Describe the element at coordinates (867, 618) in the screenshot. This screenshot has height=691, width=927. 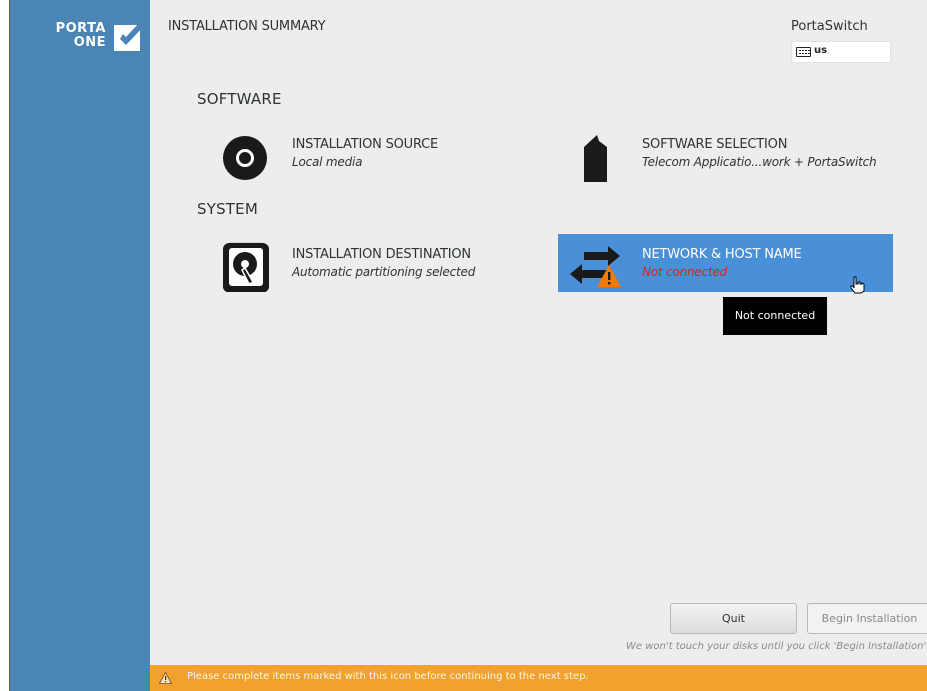
I see `begin-installation-button: Begin Installation` at that location.